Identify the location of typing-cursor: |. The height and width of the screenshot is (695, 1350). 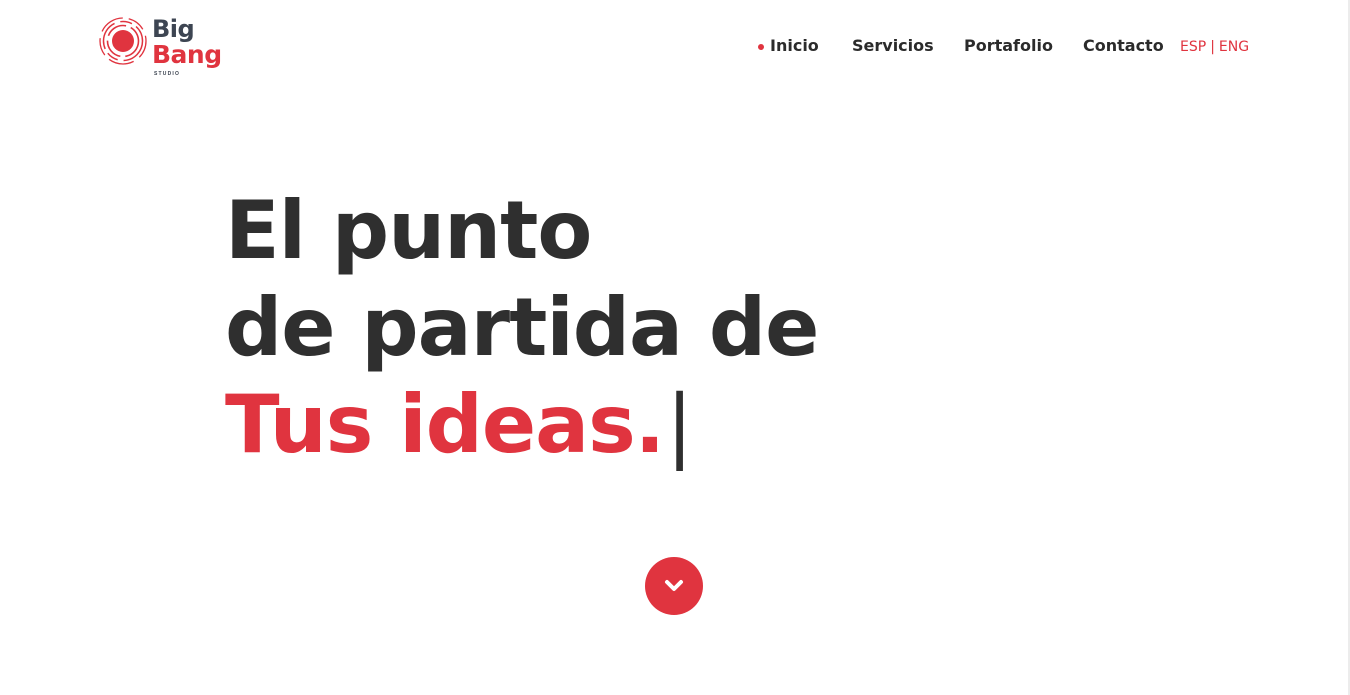
(679, 424).